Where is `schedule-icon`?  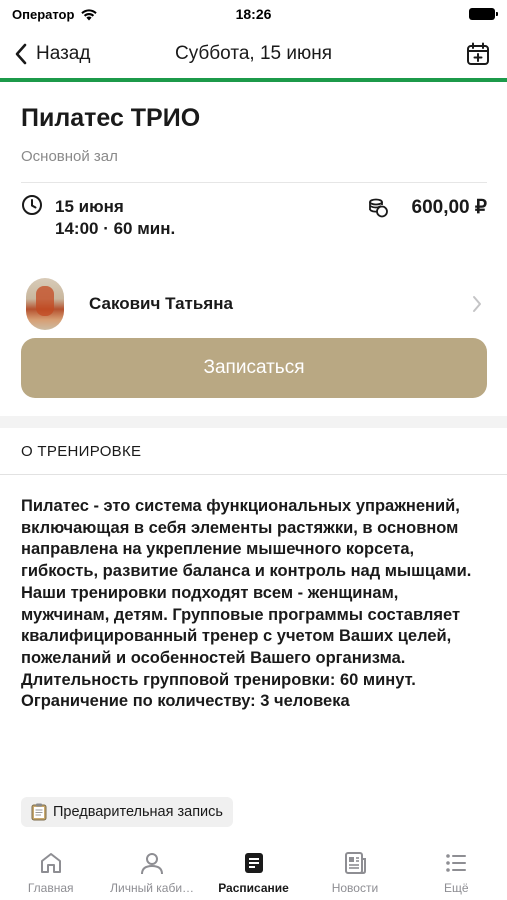 schedule-icon is located at coordinates (253, 863).